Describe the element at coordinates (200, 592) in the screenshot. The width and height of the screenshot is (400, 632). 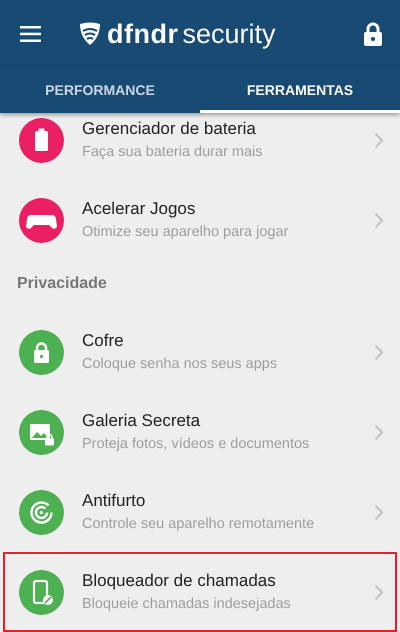
I see `list-item: Bloqueador de chamadas Bloqueie chamadas indesejadas` at that location.